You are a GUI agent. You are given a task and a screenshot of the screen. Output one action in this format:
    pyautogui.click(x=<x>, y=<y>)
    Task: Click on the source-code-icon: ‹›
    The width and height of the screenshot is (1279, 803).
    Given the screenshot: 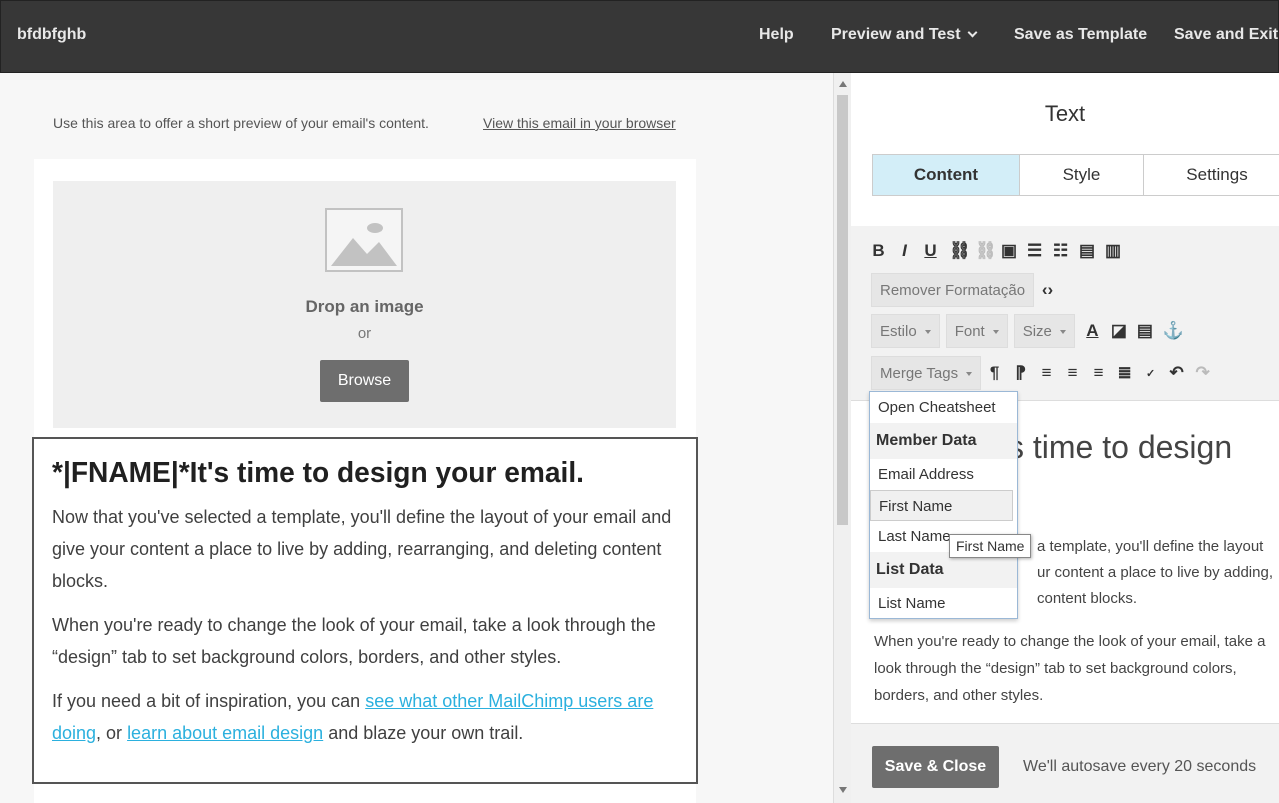 What is the action you would take?
    pyautogui.click(x=1047, y=290)
    